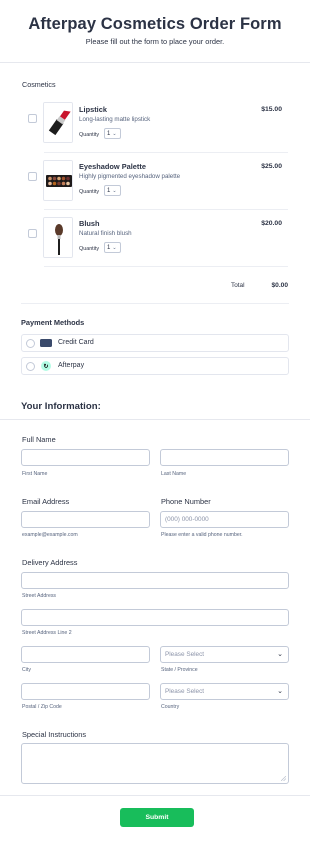 The image size is (320, 844). Describe the element at coordinates (130, 176) in the screenshot. I see `eyeshadow-description: Highly pigmented eyeshadow palette` at that location.